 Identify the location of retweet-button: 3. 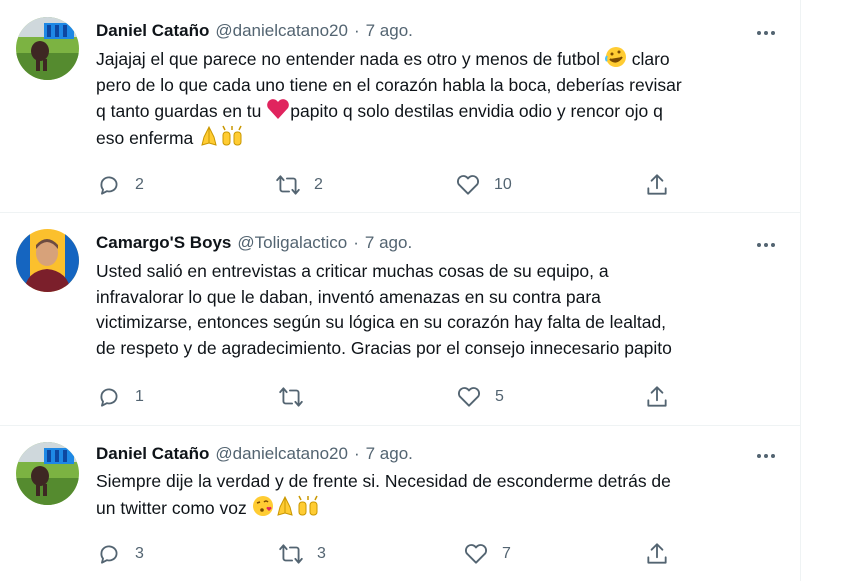
(302, 554).